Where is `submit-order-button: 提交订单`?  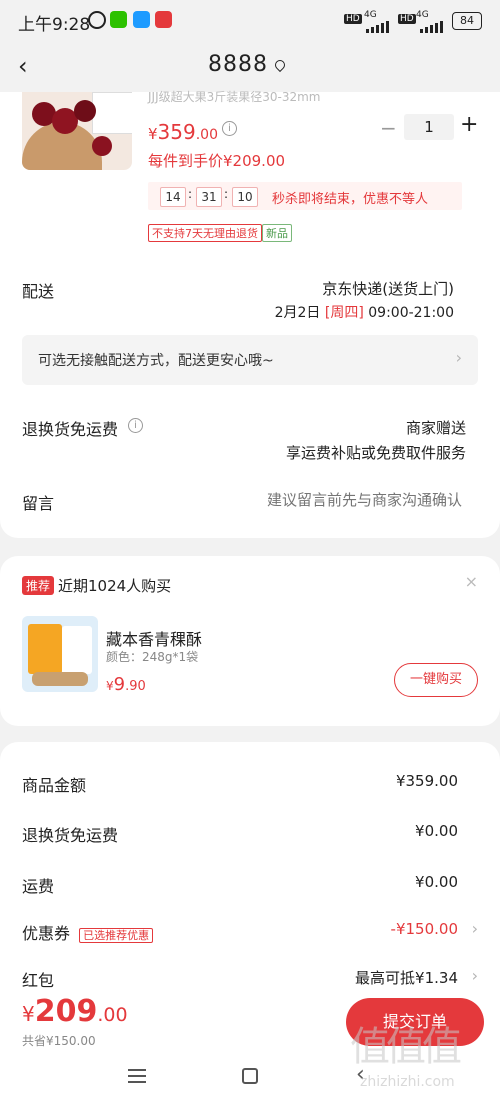 submit-order-button: 提交订单 is located at coordinates (415, 1022).